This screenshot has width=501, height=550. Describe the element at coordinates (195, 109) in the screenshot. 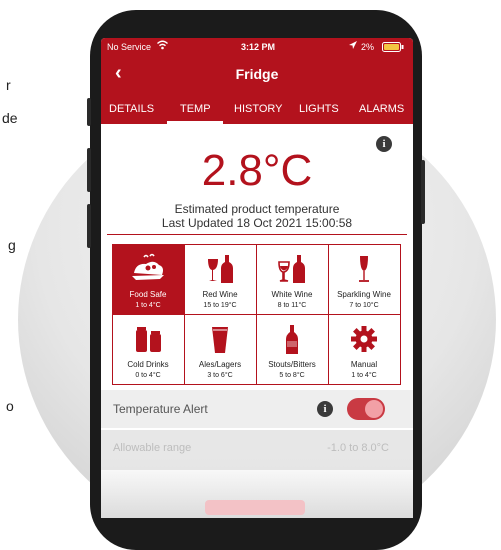

I see `tab-temp: TEMP` at that location.